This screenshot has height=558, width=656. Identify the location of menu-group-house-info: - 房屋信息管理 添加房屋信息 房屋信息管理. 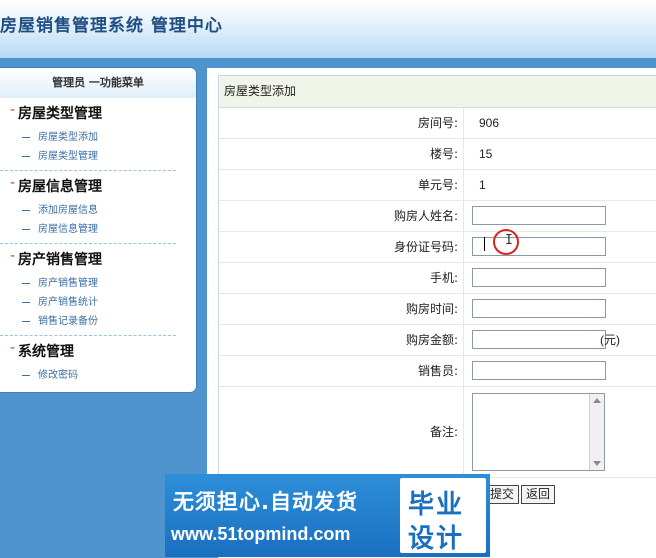
(88, 207).